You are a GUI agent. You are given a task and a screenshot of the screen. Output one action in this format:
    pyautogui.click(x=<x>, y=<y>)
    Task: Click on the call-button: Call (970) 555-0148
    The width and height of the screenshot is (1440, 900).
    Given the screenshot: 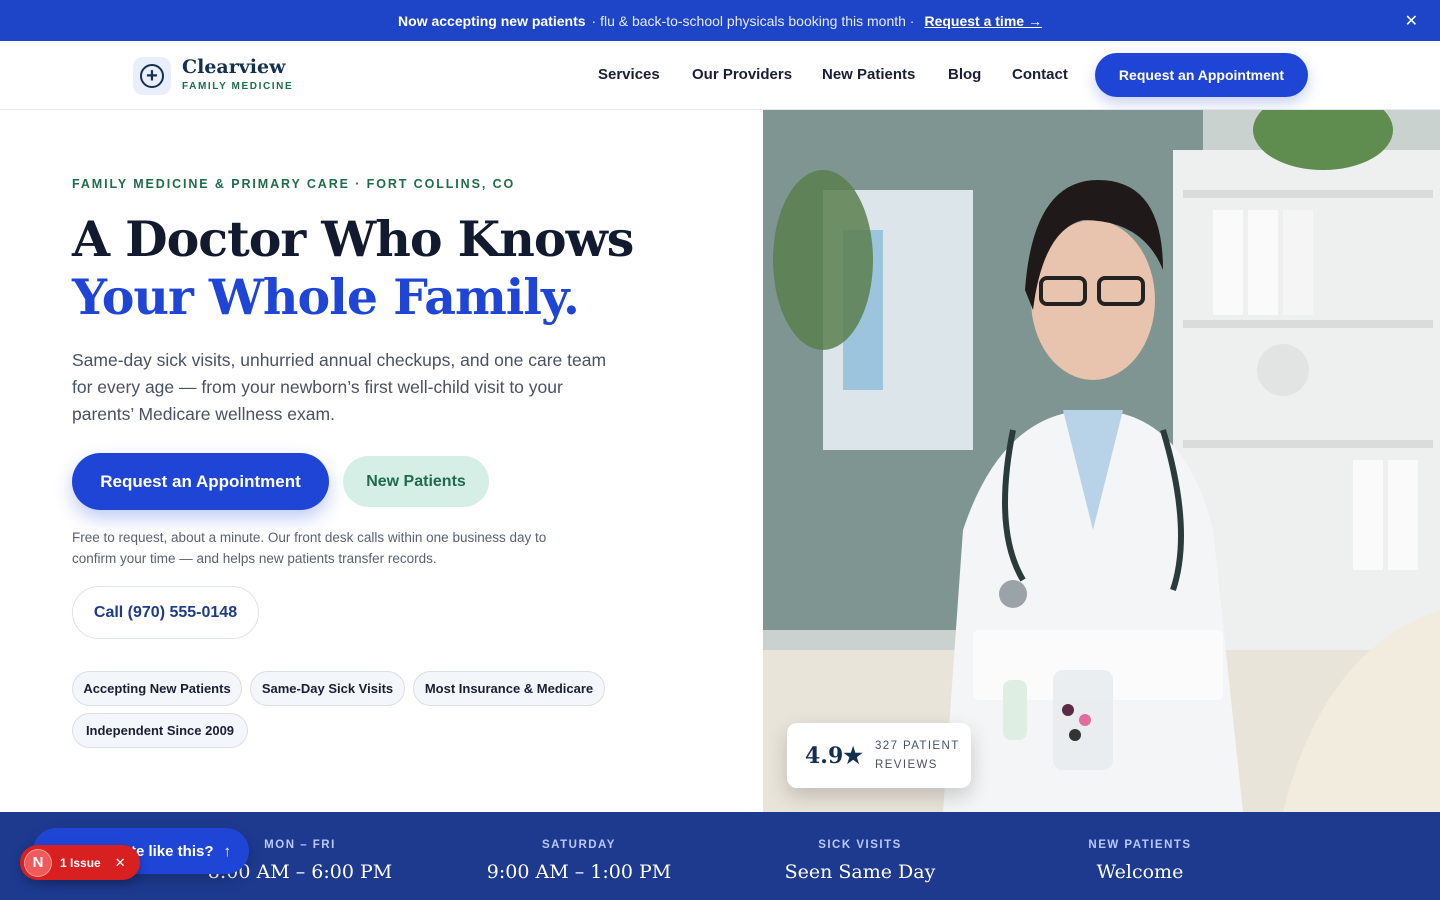 What is the action you would take?
    pyautogui.click(x=165, y=612)
    